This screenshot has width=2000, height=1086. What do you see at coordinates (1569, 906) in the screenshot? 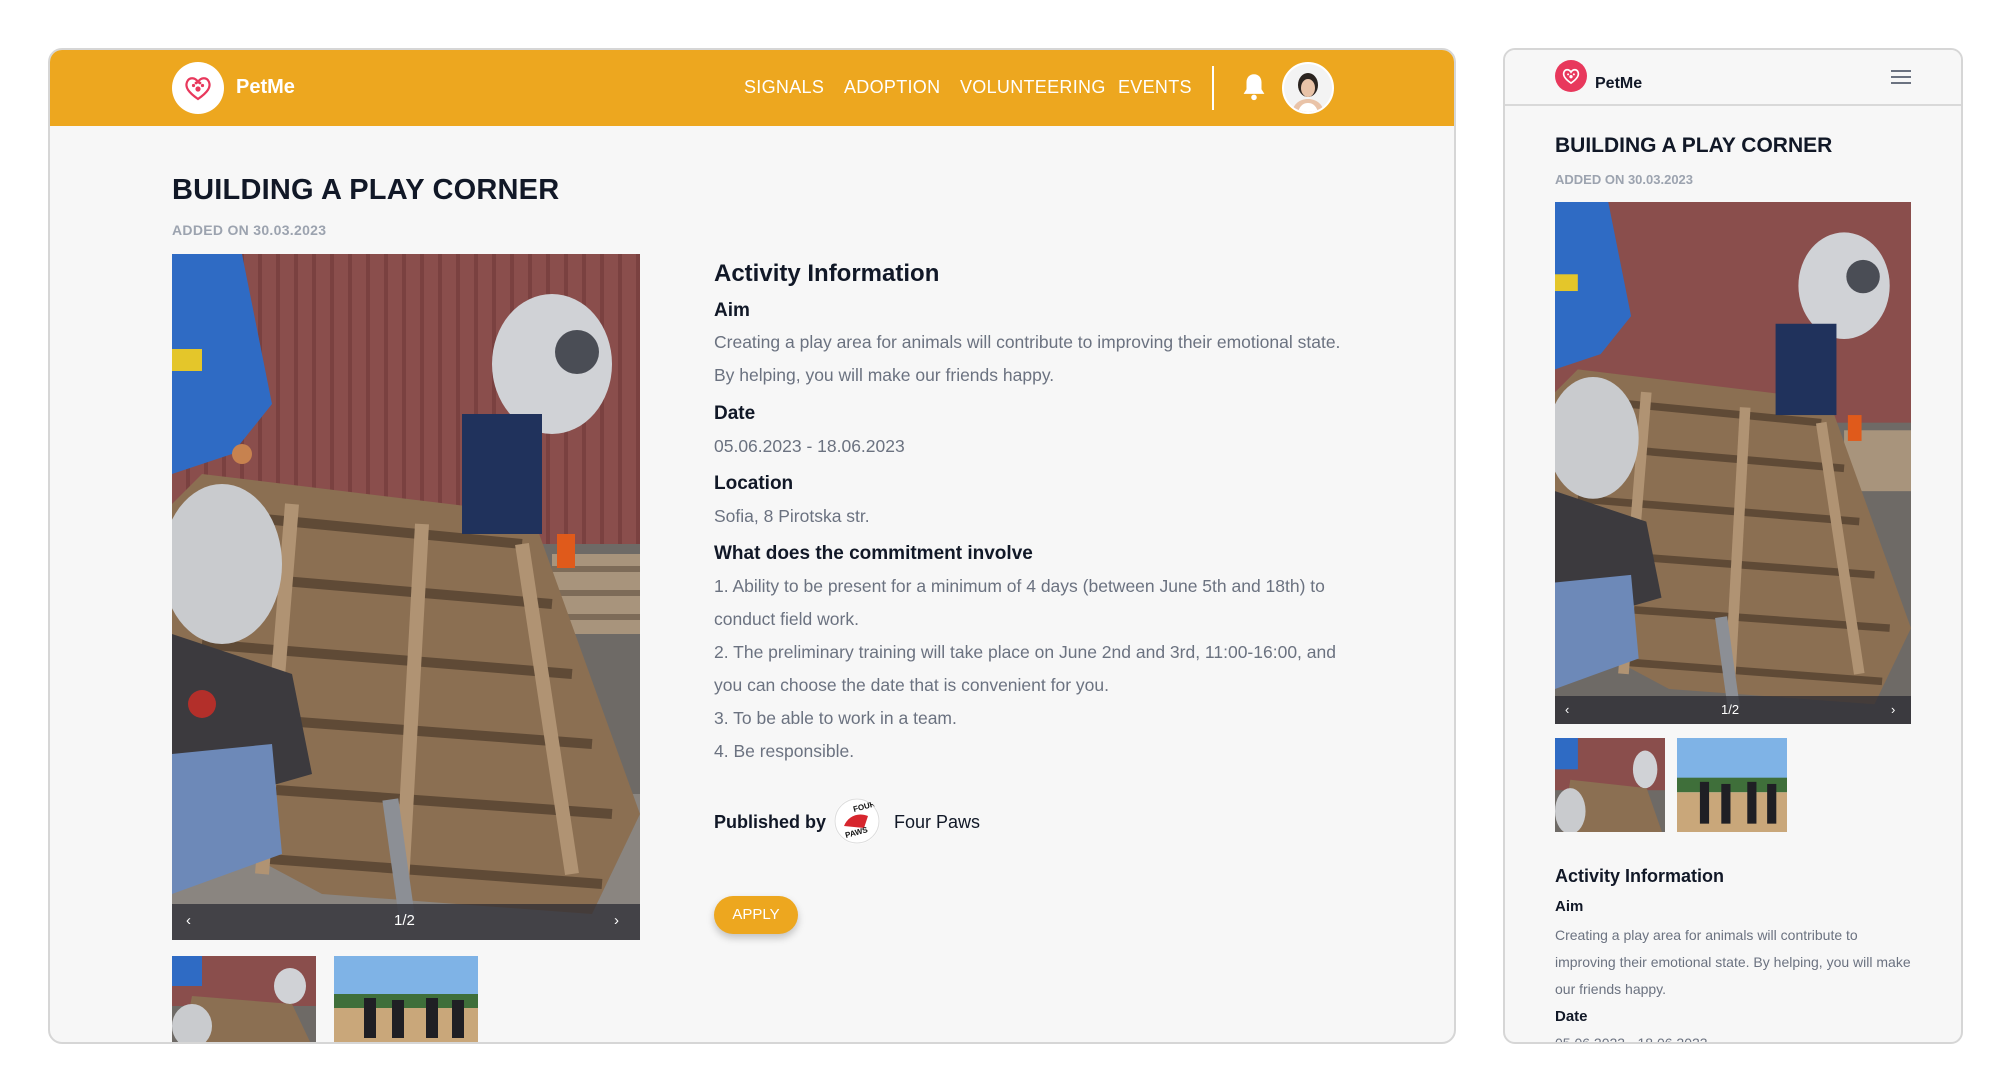
I see `mobile-aim-label: Aim` at bounding box center [1569, 906].